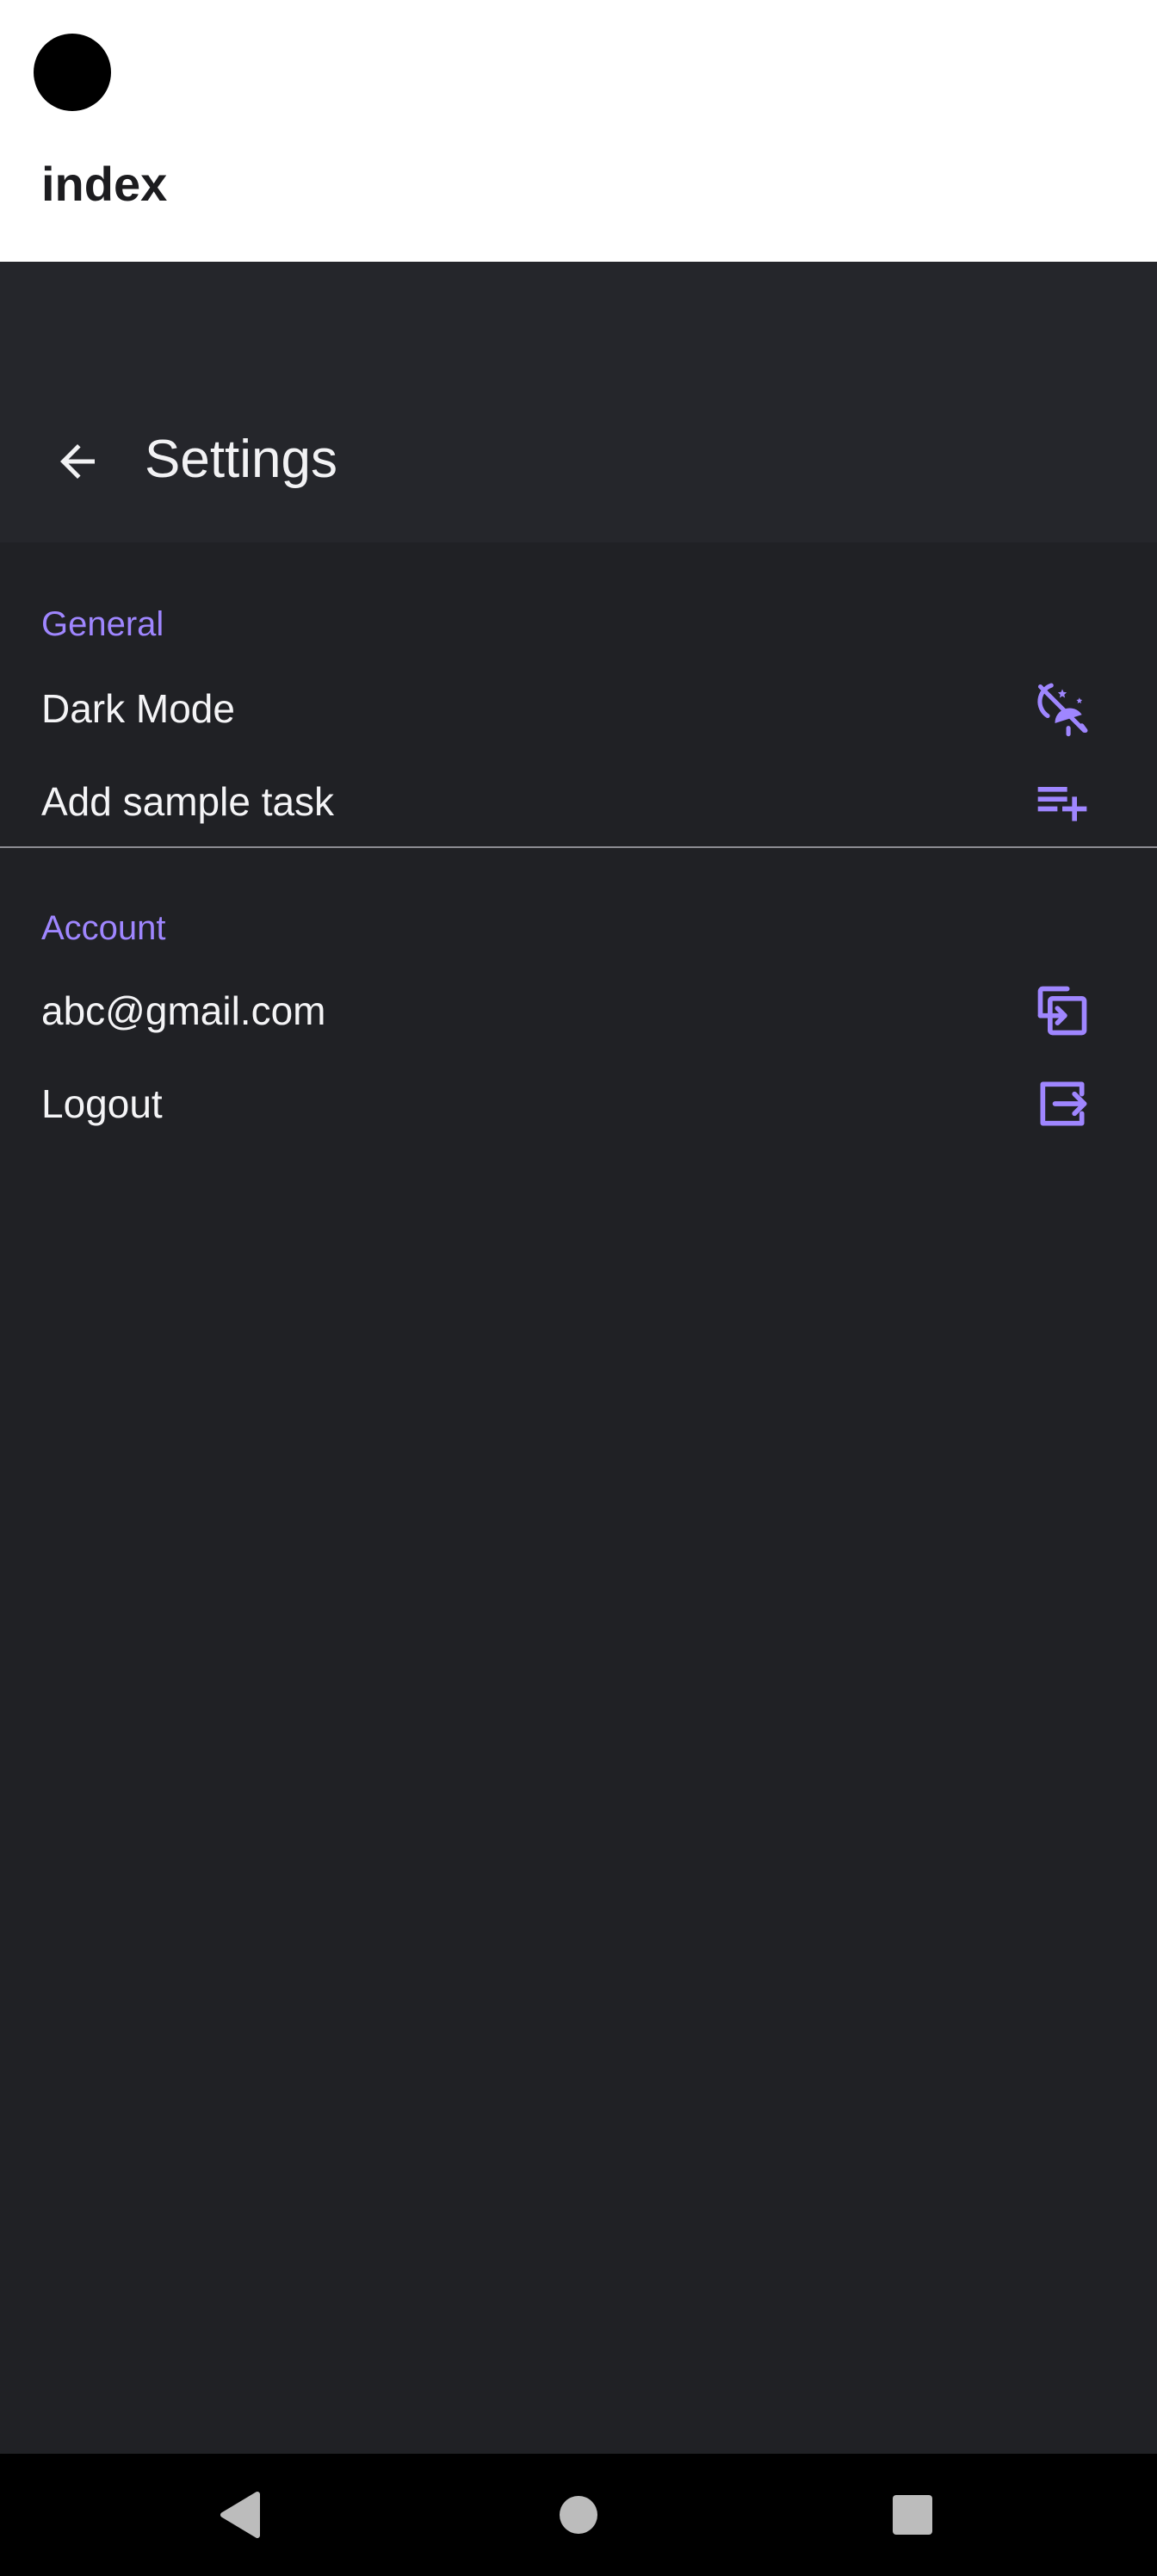 The width and height of the screenshot is (1157, 2576). Describe the element at coordinates (104, 184) in the screenshot. I see `page-title: index` at that location.